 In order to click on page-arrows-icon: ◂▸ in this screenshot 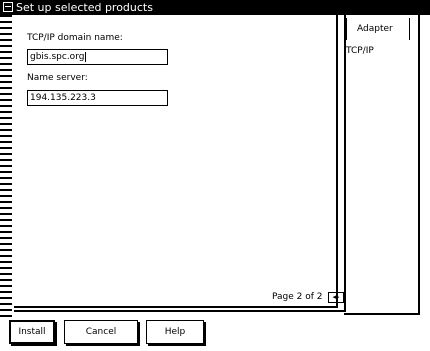, I will do `click(336, 297)`.